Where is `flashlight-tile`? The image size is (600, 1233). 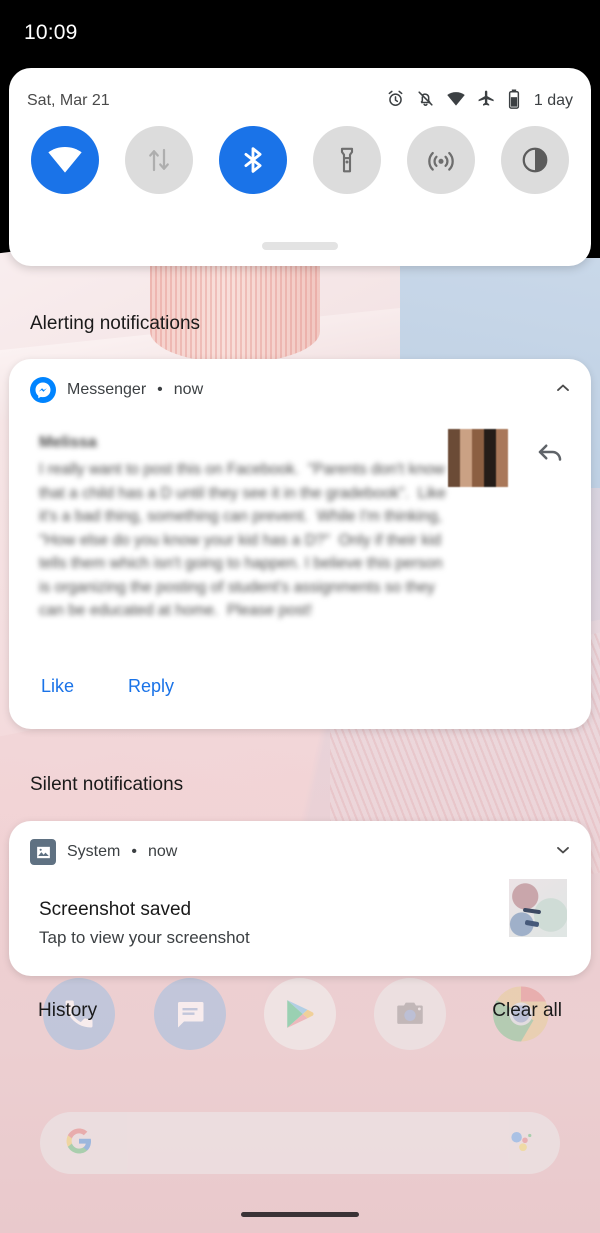
flashlight-tile is located at coordinates (347, 160).